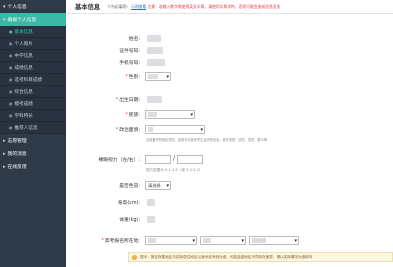  Describe the element at coordinates (229, 203) in the screenshot. I see `row-height: 身高(cm):` at that location.